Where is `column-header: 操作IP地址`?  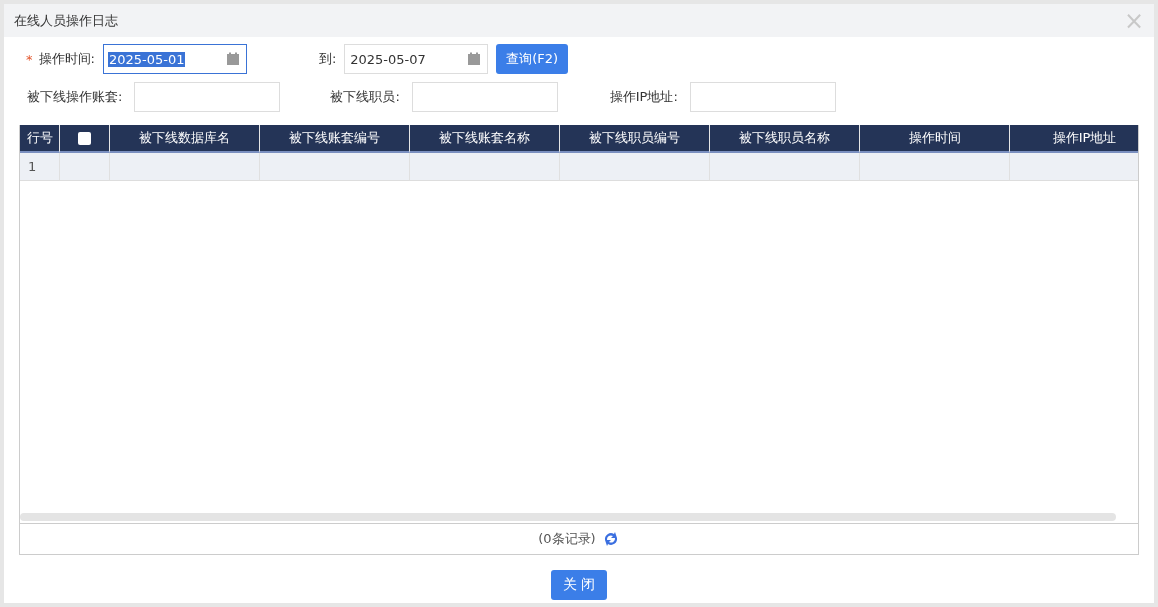 column-header: 操作IP地址 is located at coordinates (1074, 139).